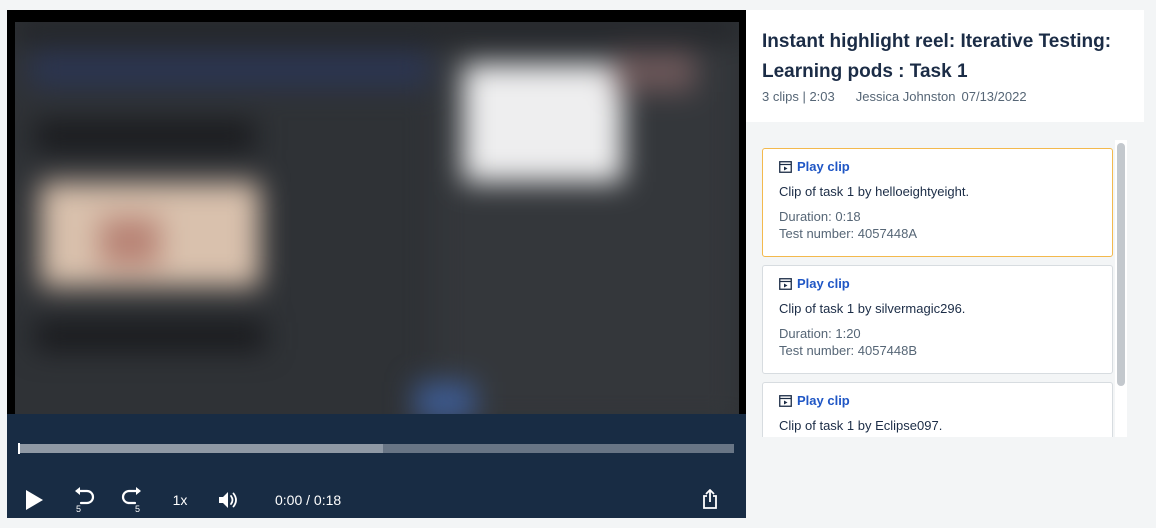  Describe the element at coordinates (180, 500) in the screenshot. I see `playback-speed-button: 1x` at that location.